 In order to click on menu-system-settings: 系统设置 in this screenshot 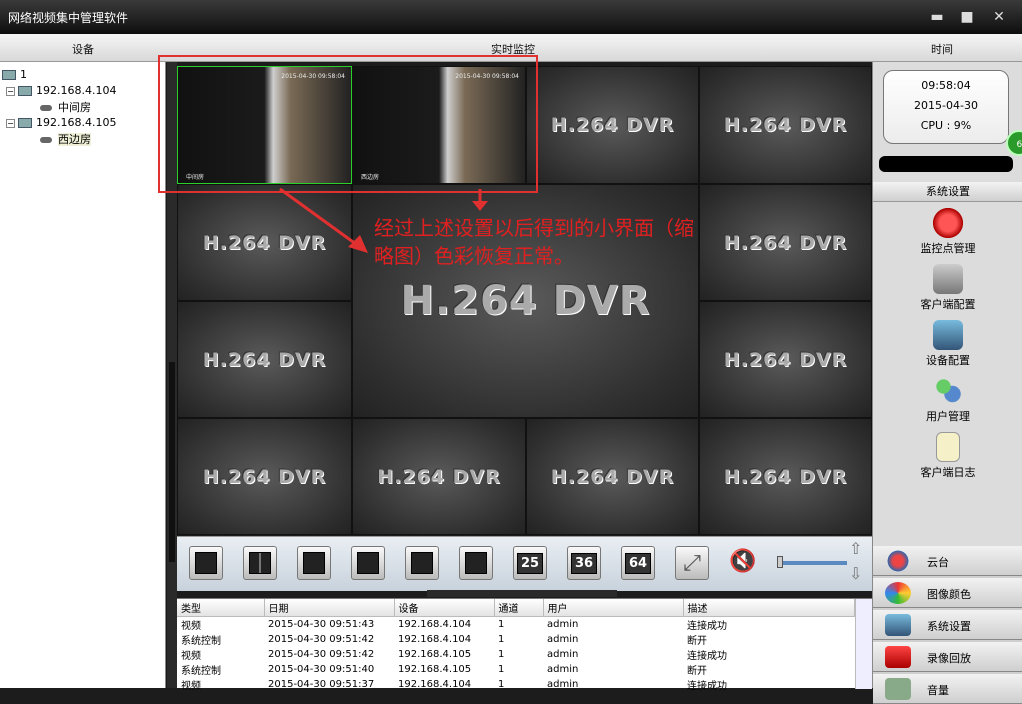, I will do `click(947, 625)`.